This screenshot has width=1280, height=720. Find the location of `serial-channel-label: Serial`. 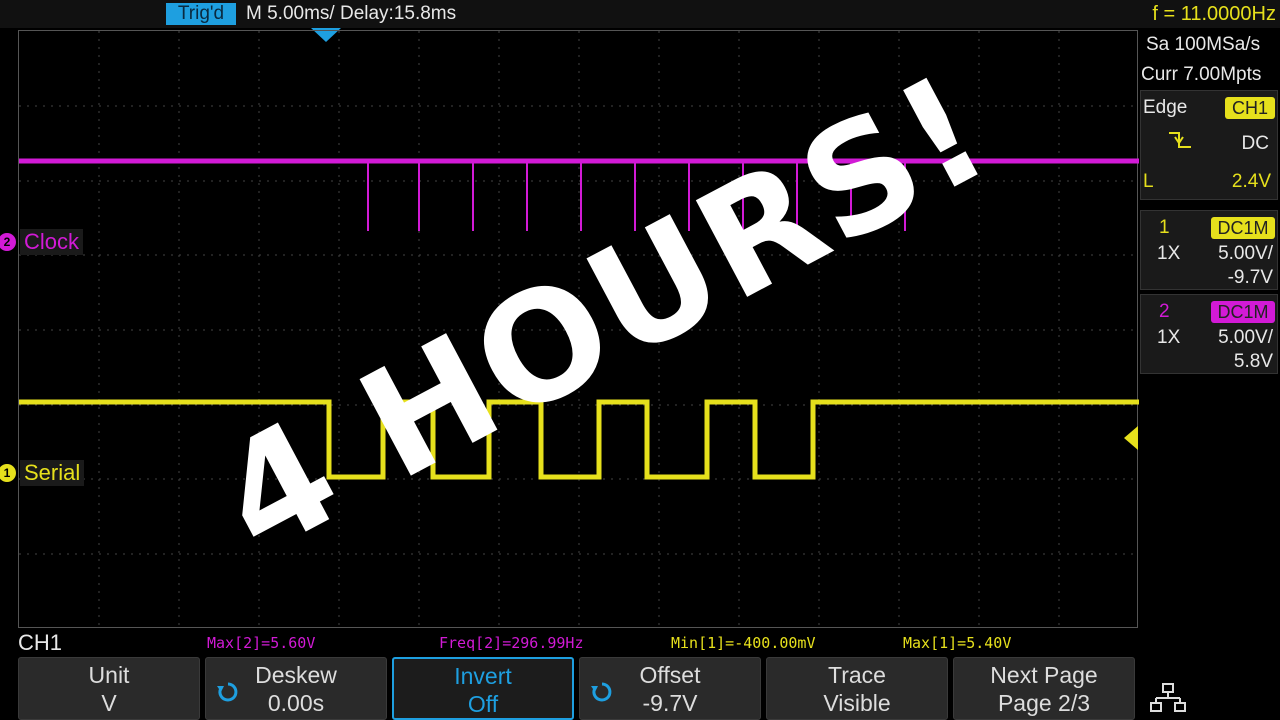

serial-channel-label: Serial is located at coordinates (52, 473).